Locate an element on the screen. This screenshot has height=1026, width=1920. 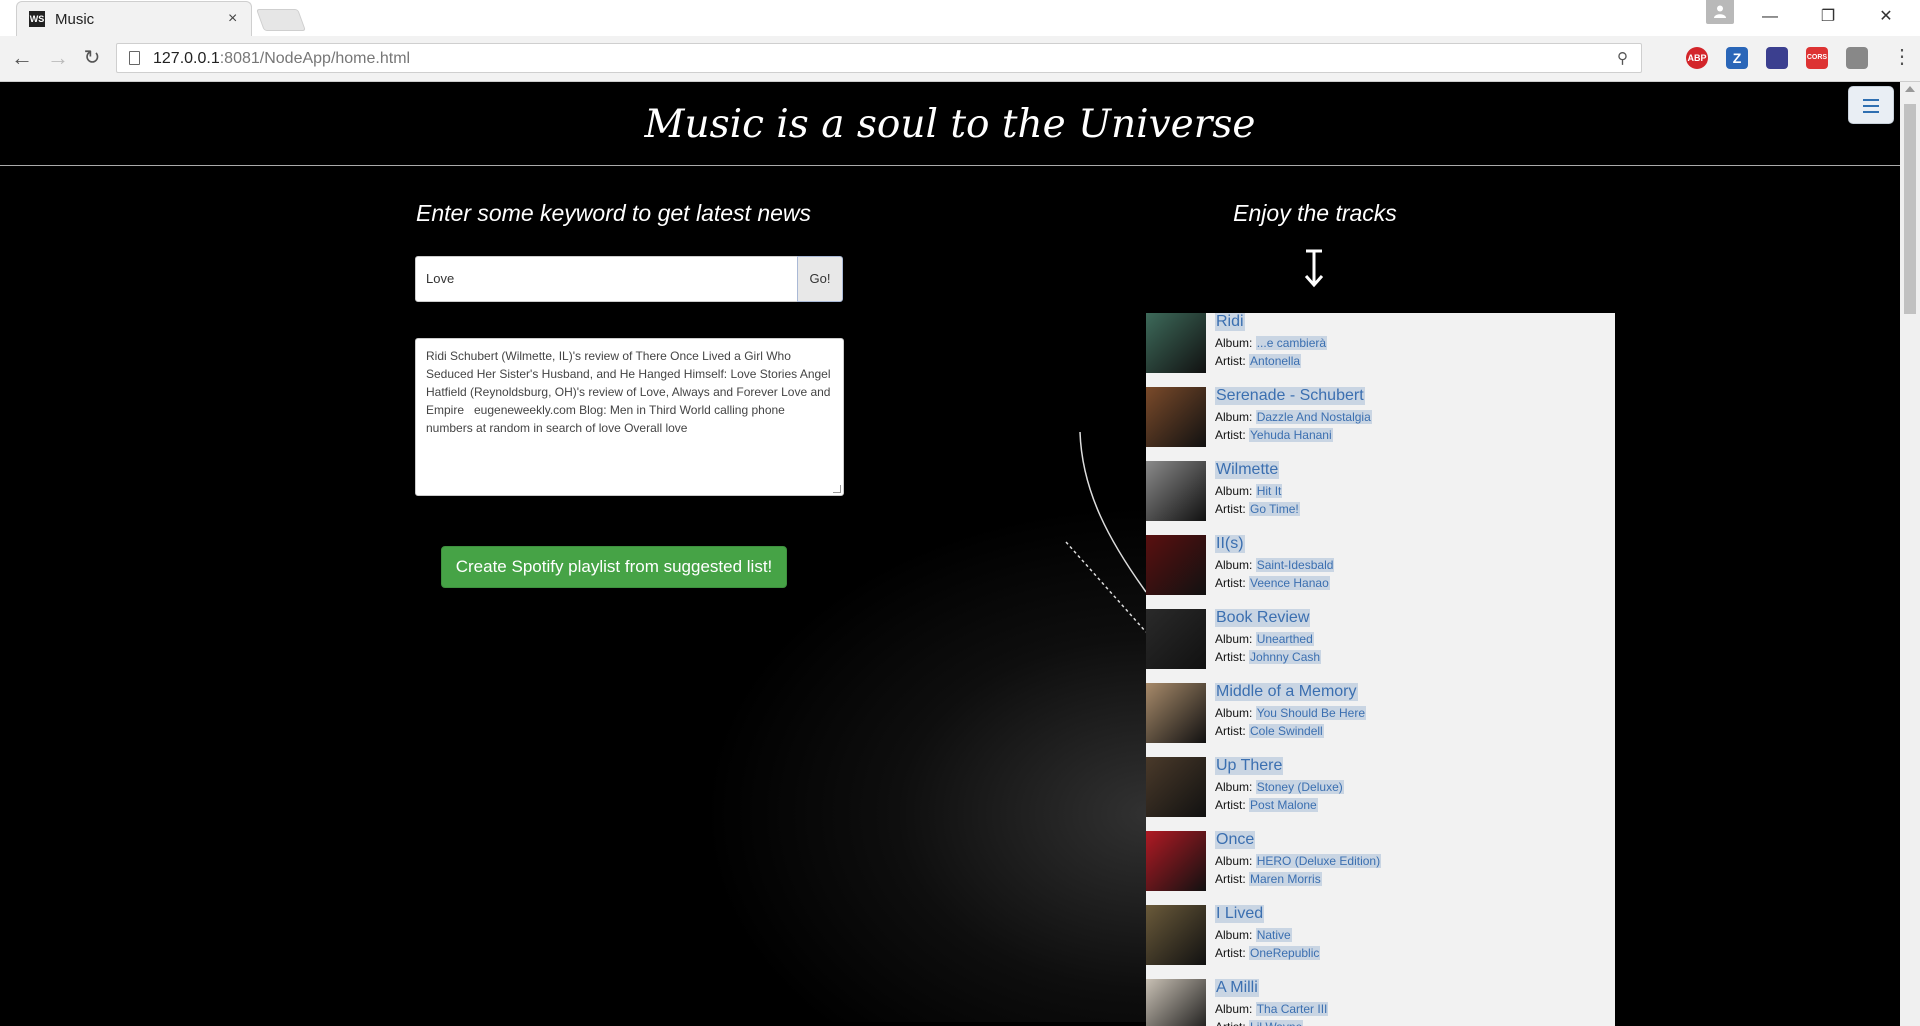
artist-name: Cole Swindell is located at coordinates (1286, 731).